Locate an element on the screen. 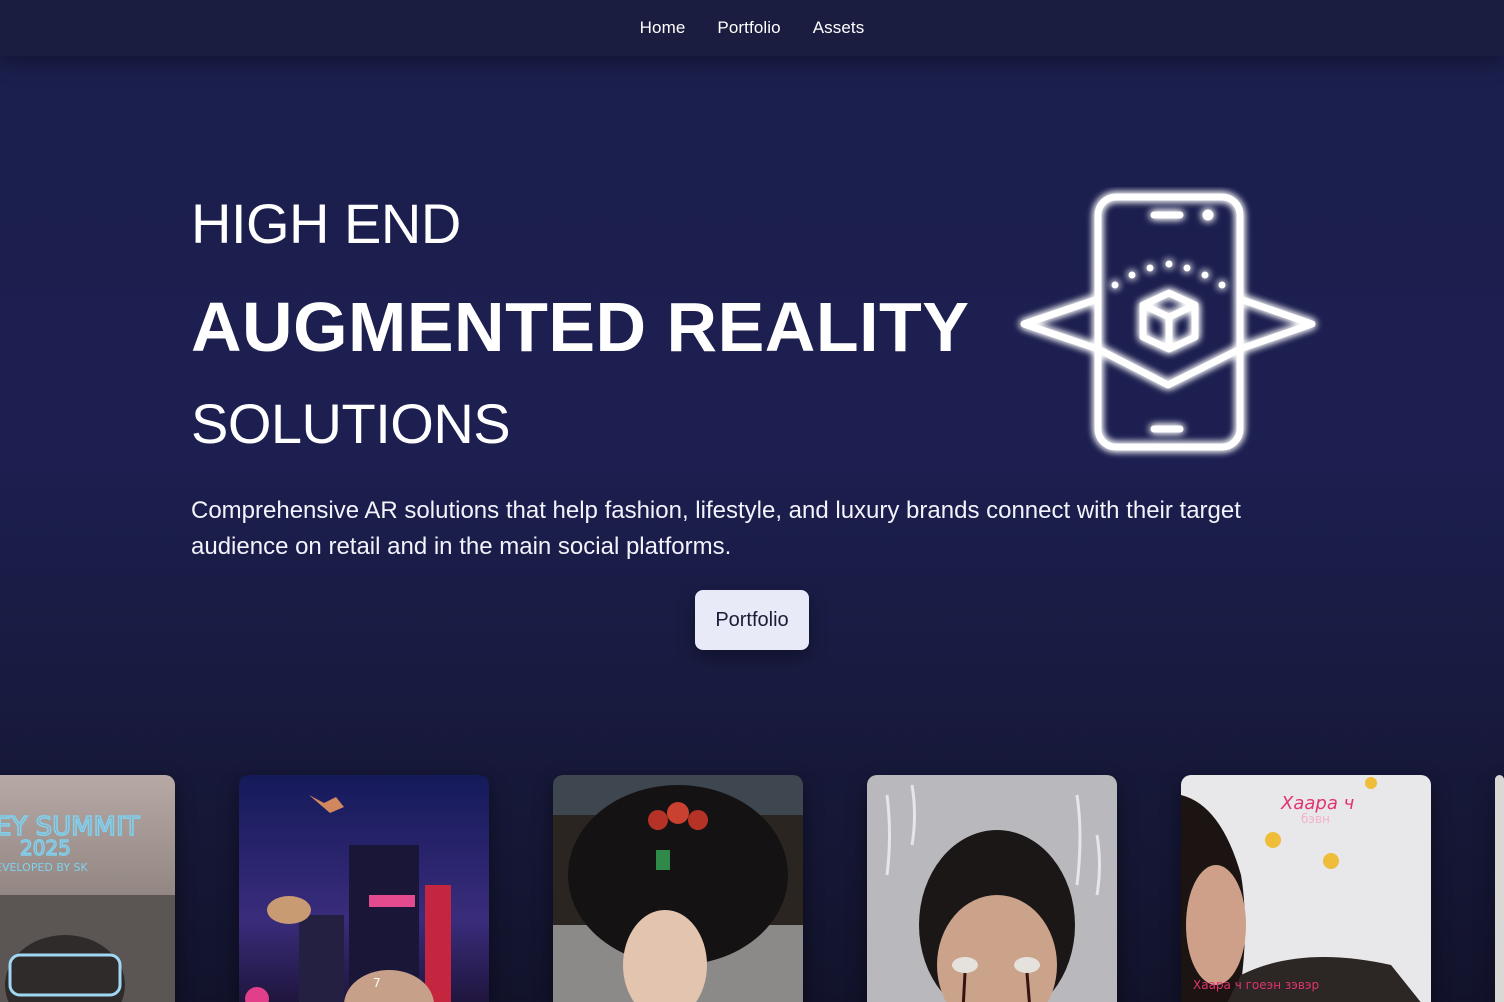 The width and height of the screenshot is (1504, 1002). gallery-card-sweets: Хаара ч бэвн Хаара ч гоеэн зэвэр is located at coordinates (1306, 888).